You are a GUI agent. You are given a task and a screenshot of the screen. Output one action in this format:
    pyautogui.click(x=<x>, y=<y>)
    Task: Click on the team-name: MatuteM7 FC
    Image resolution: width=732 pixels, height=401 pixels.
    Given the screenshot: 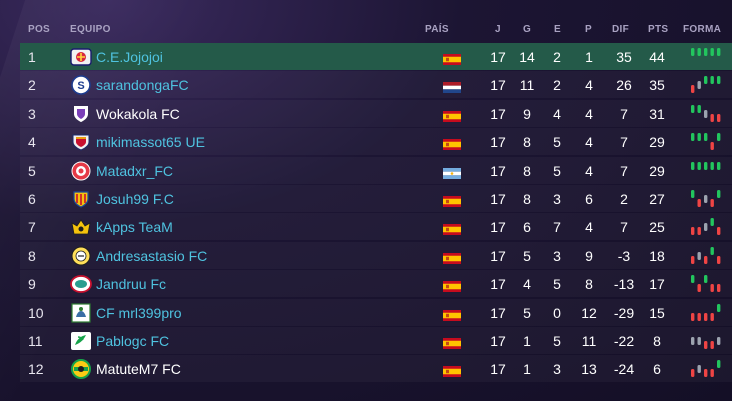 What is the action you would take?
    pyautogui.click(x=138, y=369)
    